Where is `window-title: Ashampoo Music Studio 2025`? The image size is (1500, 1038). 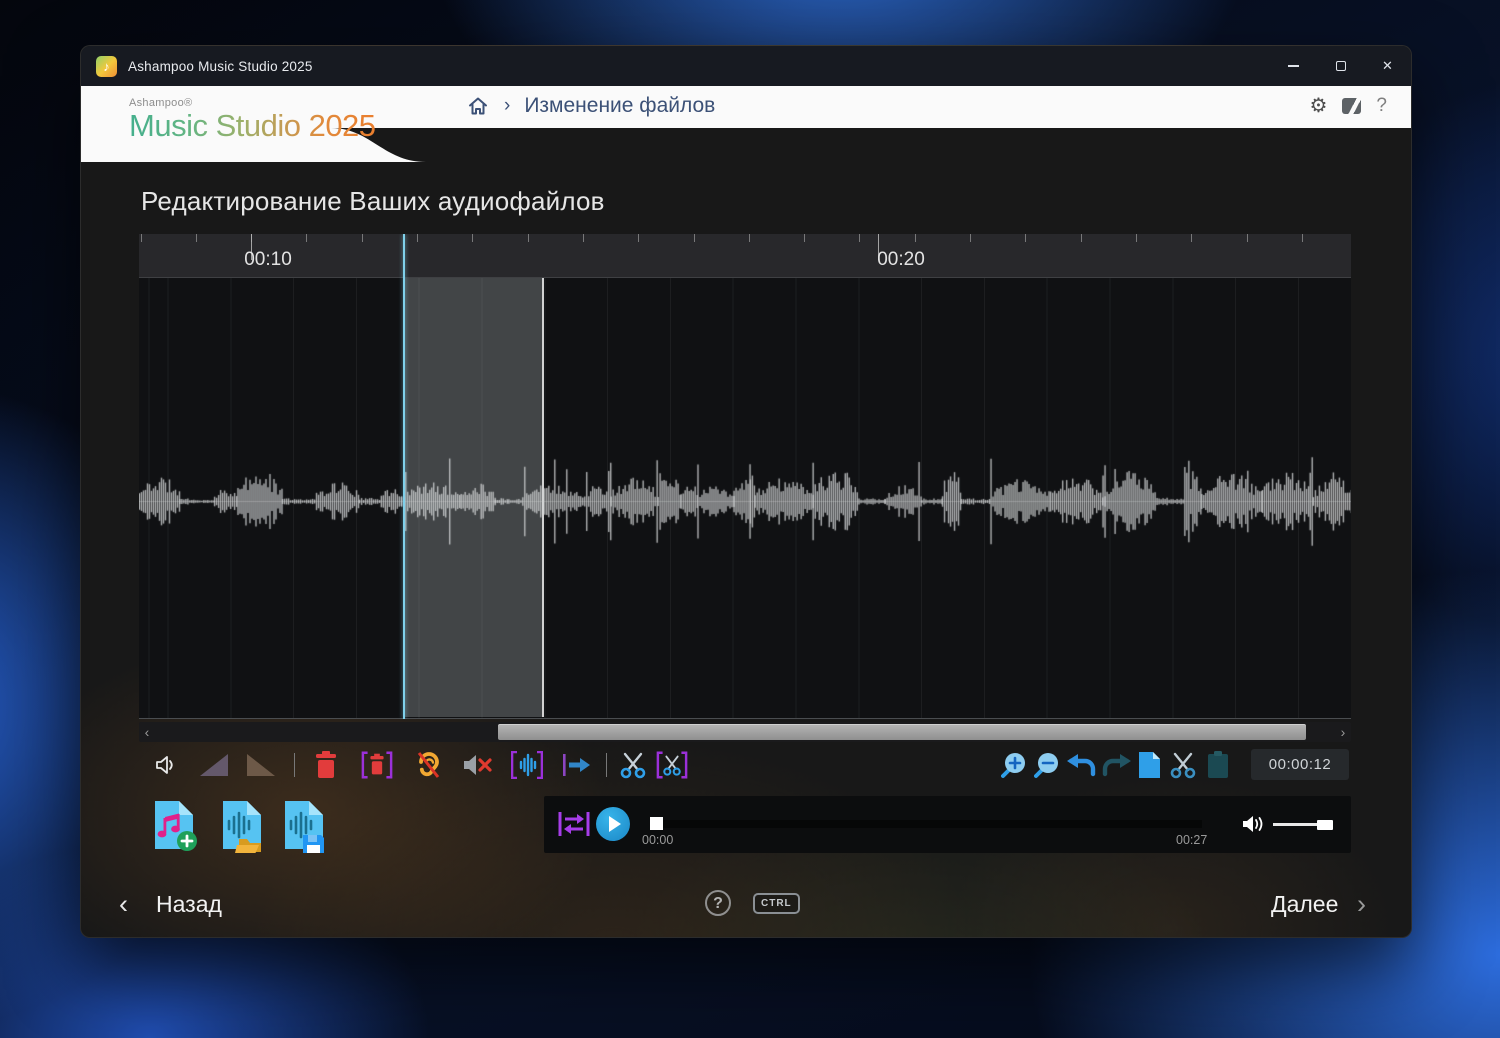
window-title: Ashampoo Music Studio 2025 is located at coordinates (220, 66).